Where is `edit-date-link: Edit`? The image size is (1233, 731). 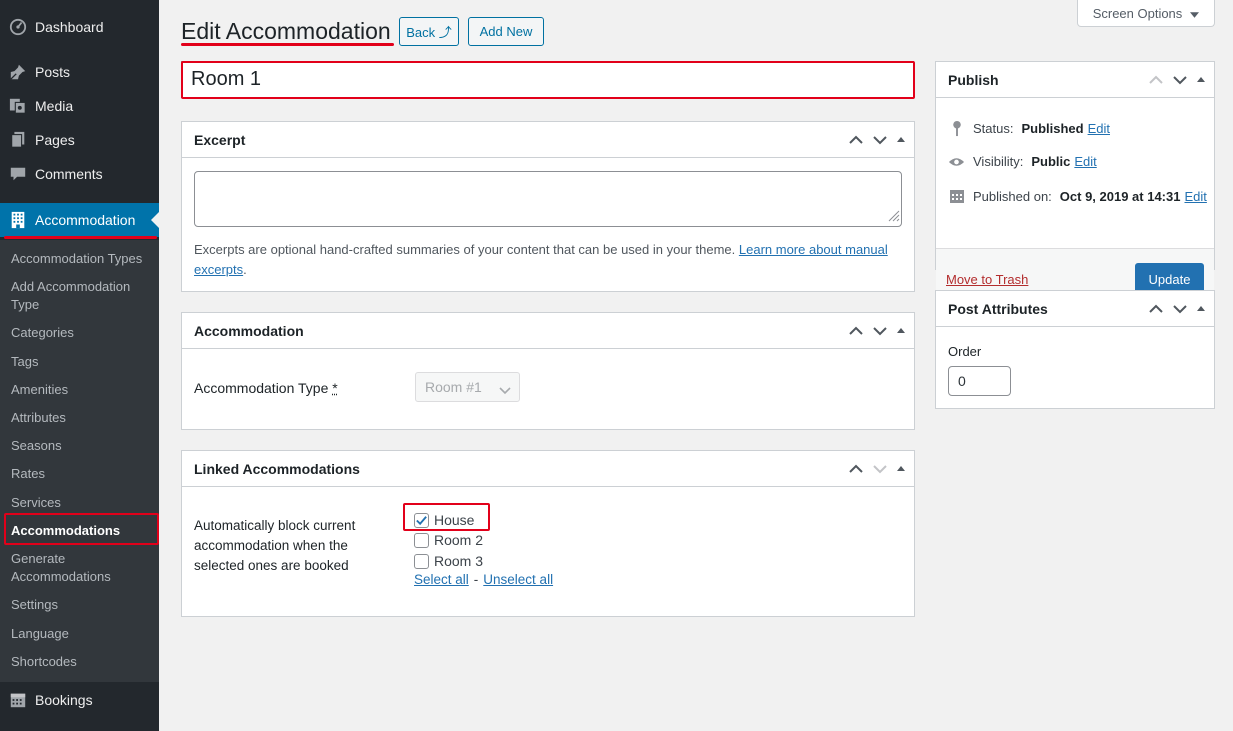
edit-date-link: Edit is located at coordinates (1195, 196).